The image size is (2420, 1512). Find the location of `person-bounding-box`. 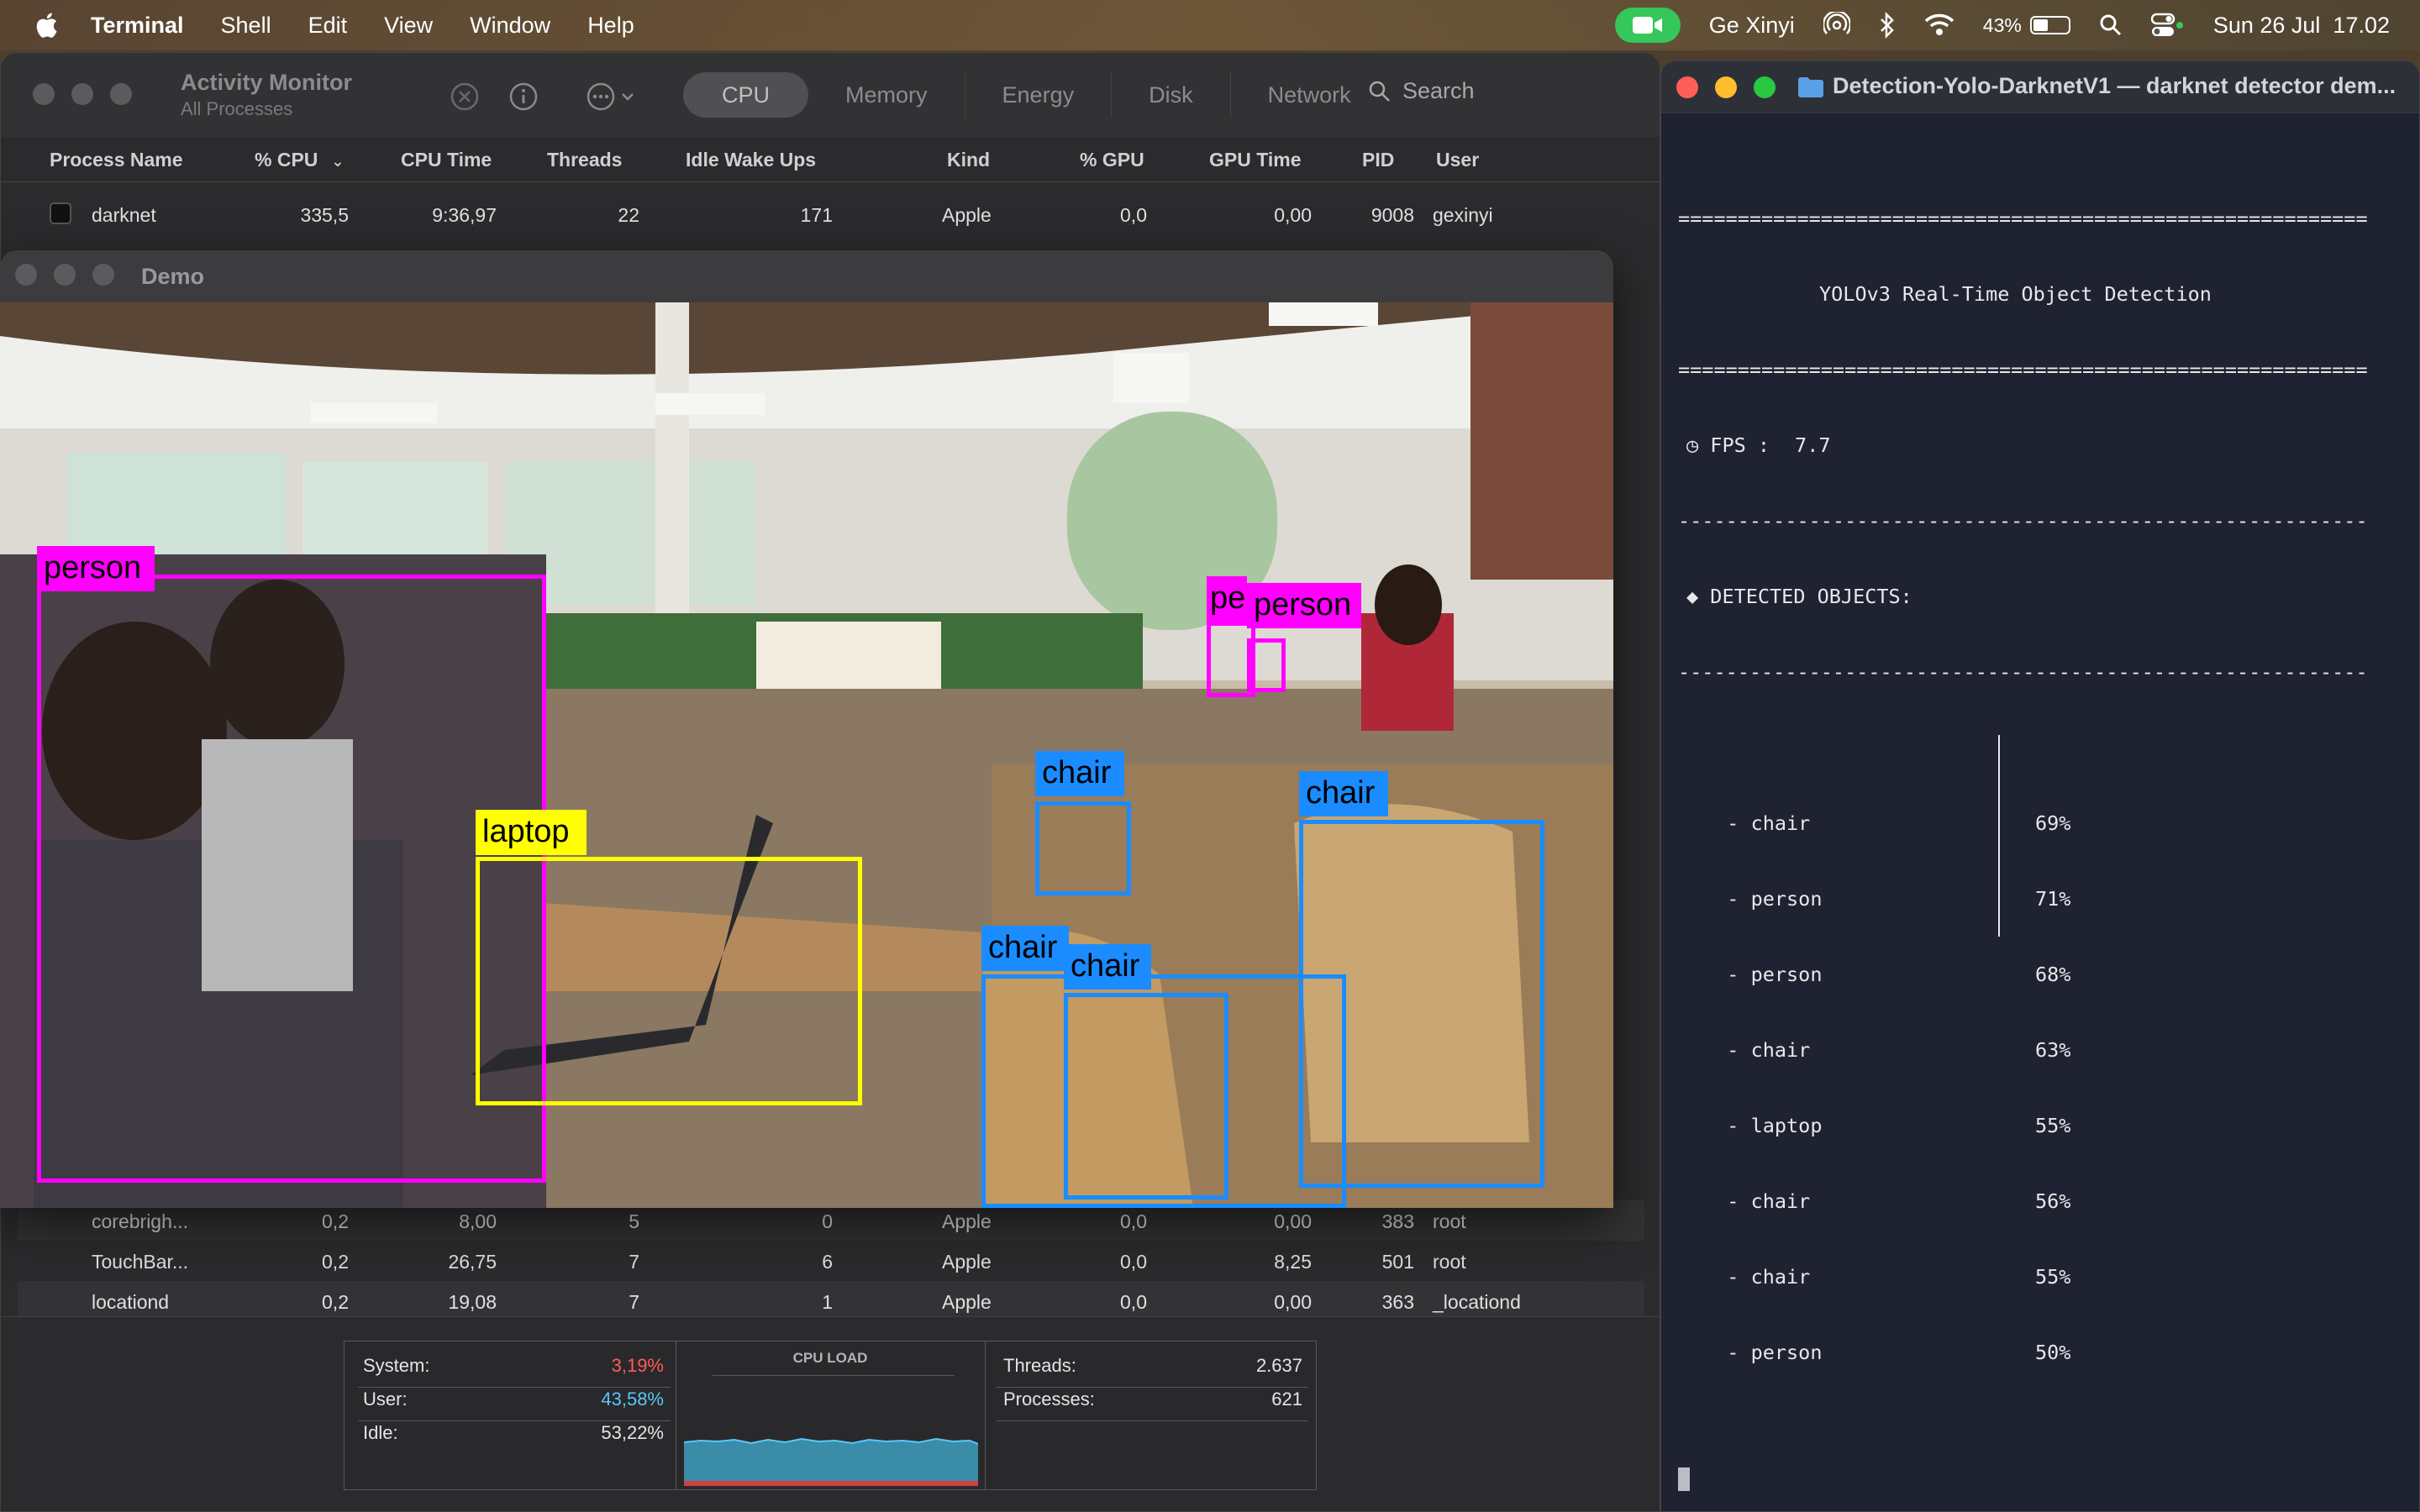

person-bounding-box is located at coordinates (1266, 665).